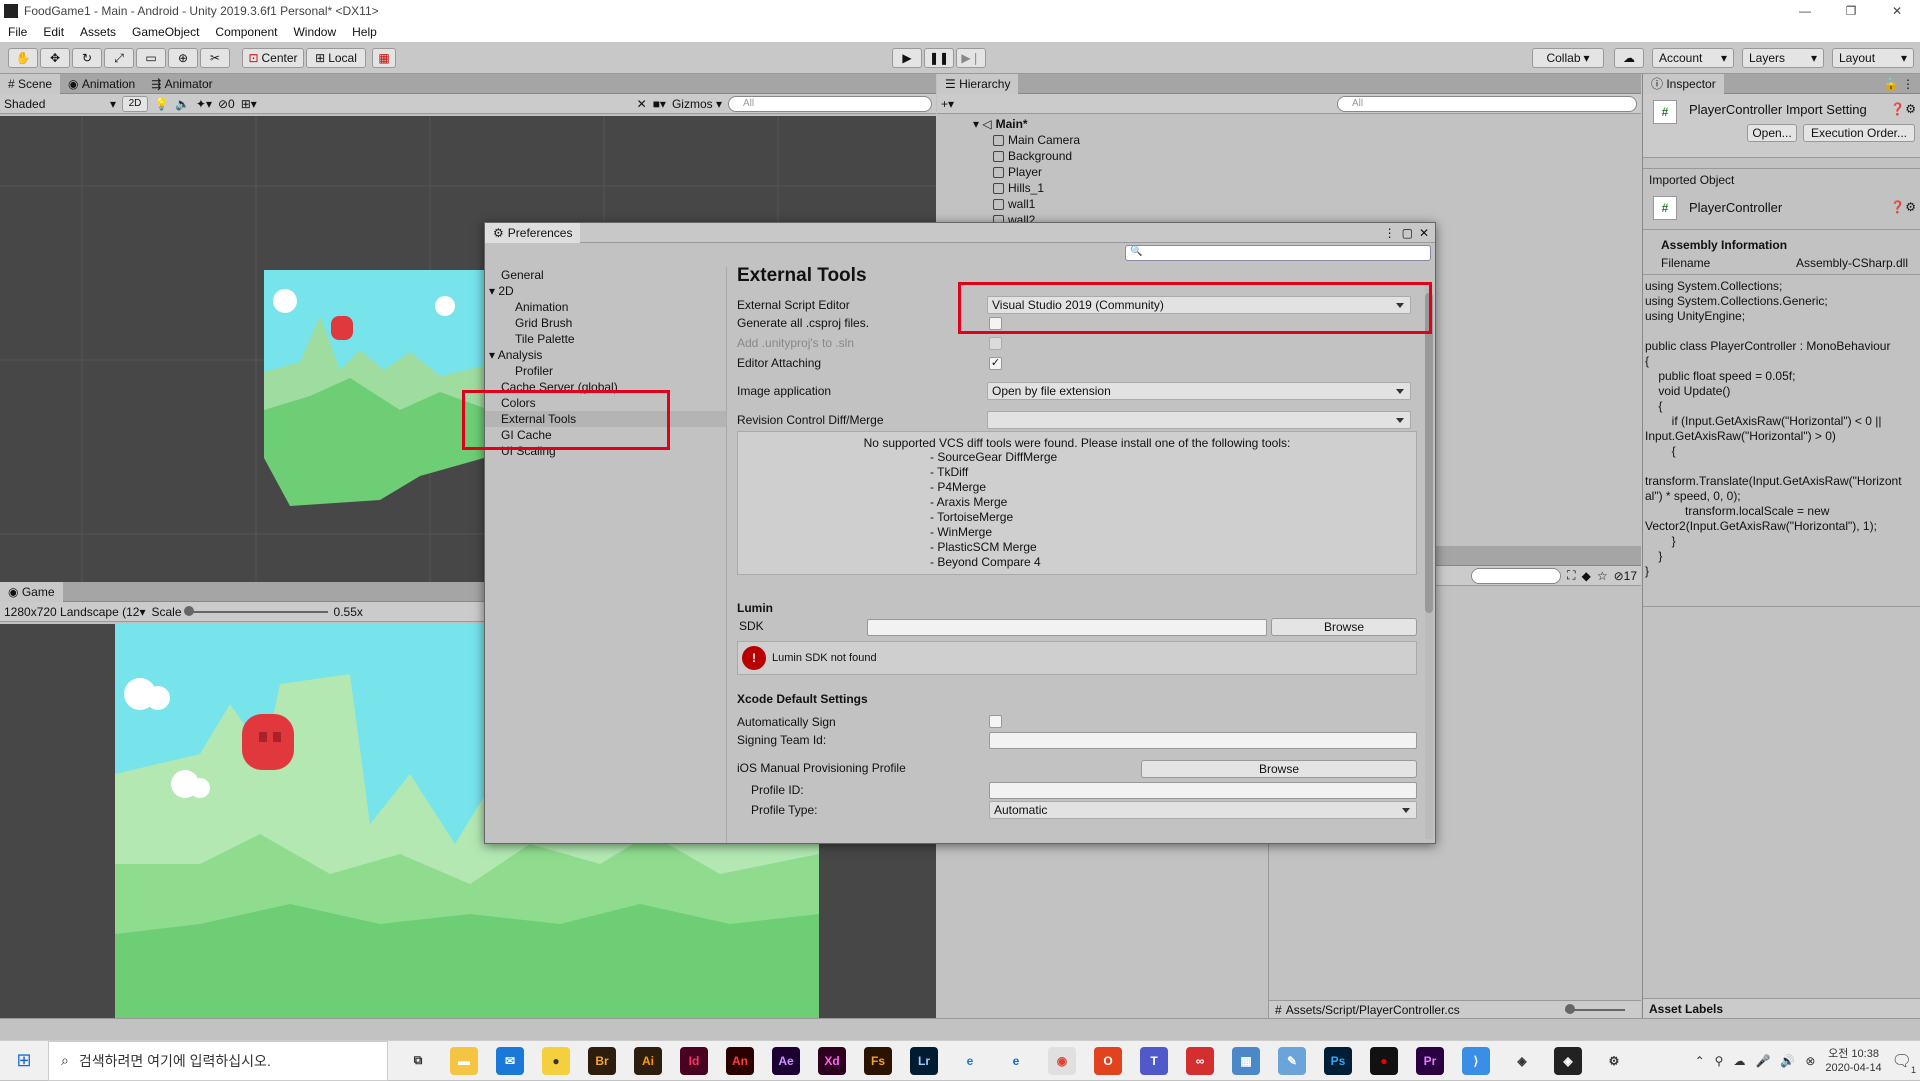 The image size is (1920, 1081). What do you see at coordinates (314, 32) in the screenshot?
I see `menu-window: Window` at bounding box center [314, 32].